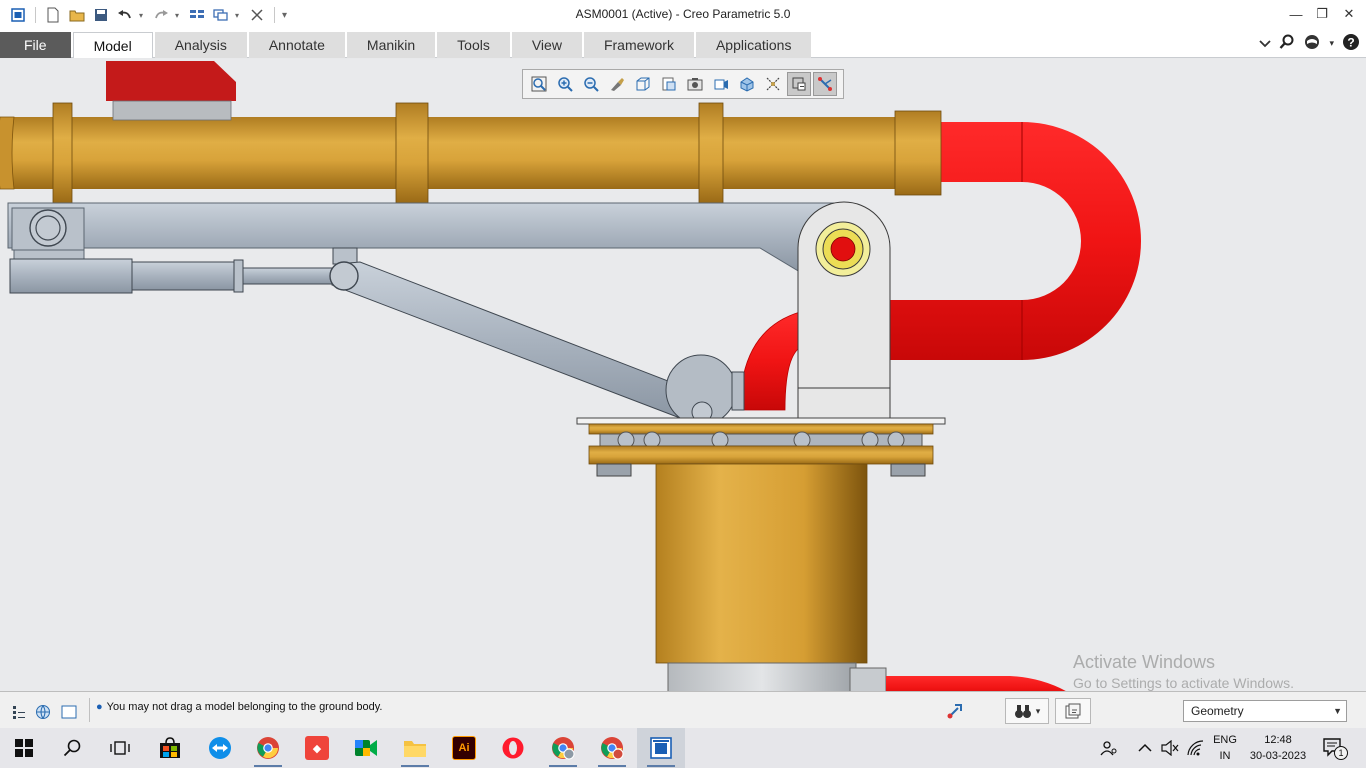  I want to click on save-icon, so click(101, 15).